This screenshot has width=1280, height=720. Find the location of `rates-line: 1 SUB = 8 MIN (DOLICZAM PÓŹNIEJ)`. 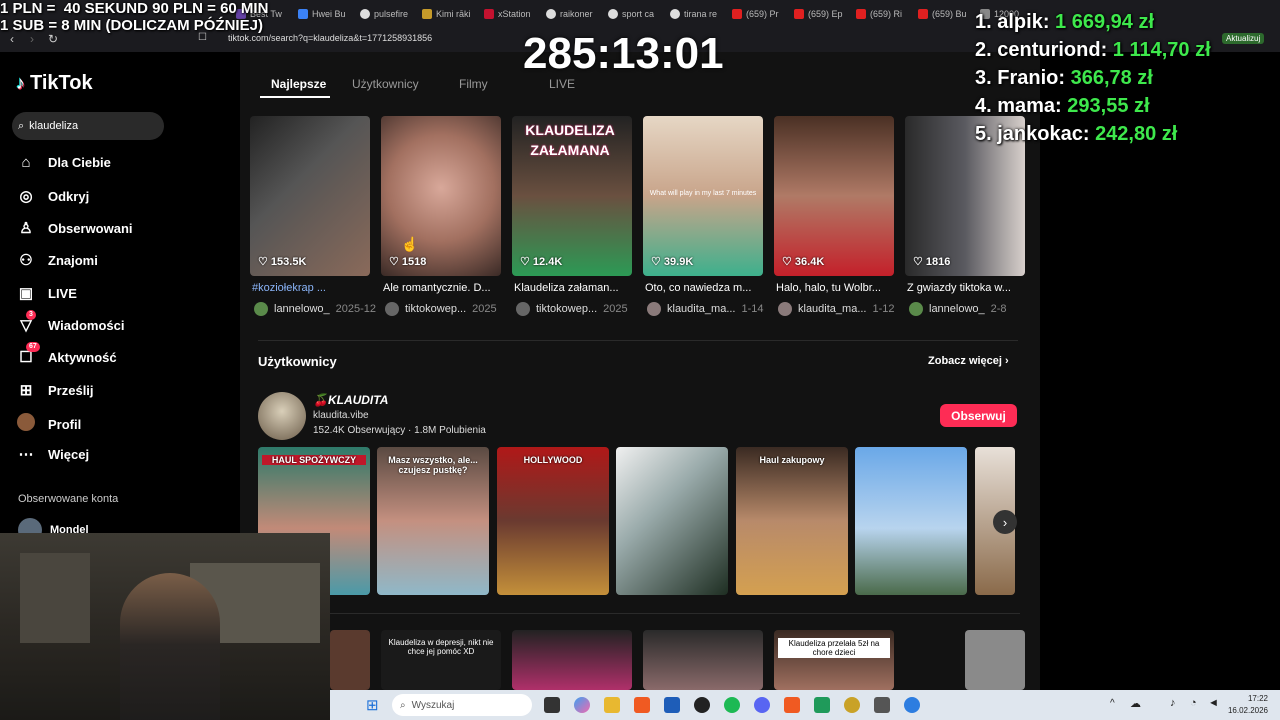

rates-line: 1 SUB = 8 MIN (DOLICZAM PÓŹNIEJ) is located at coordinates (131, 25).